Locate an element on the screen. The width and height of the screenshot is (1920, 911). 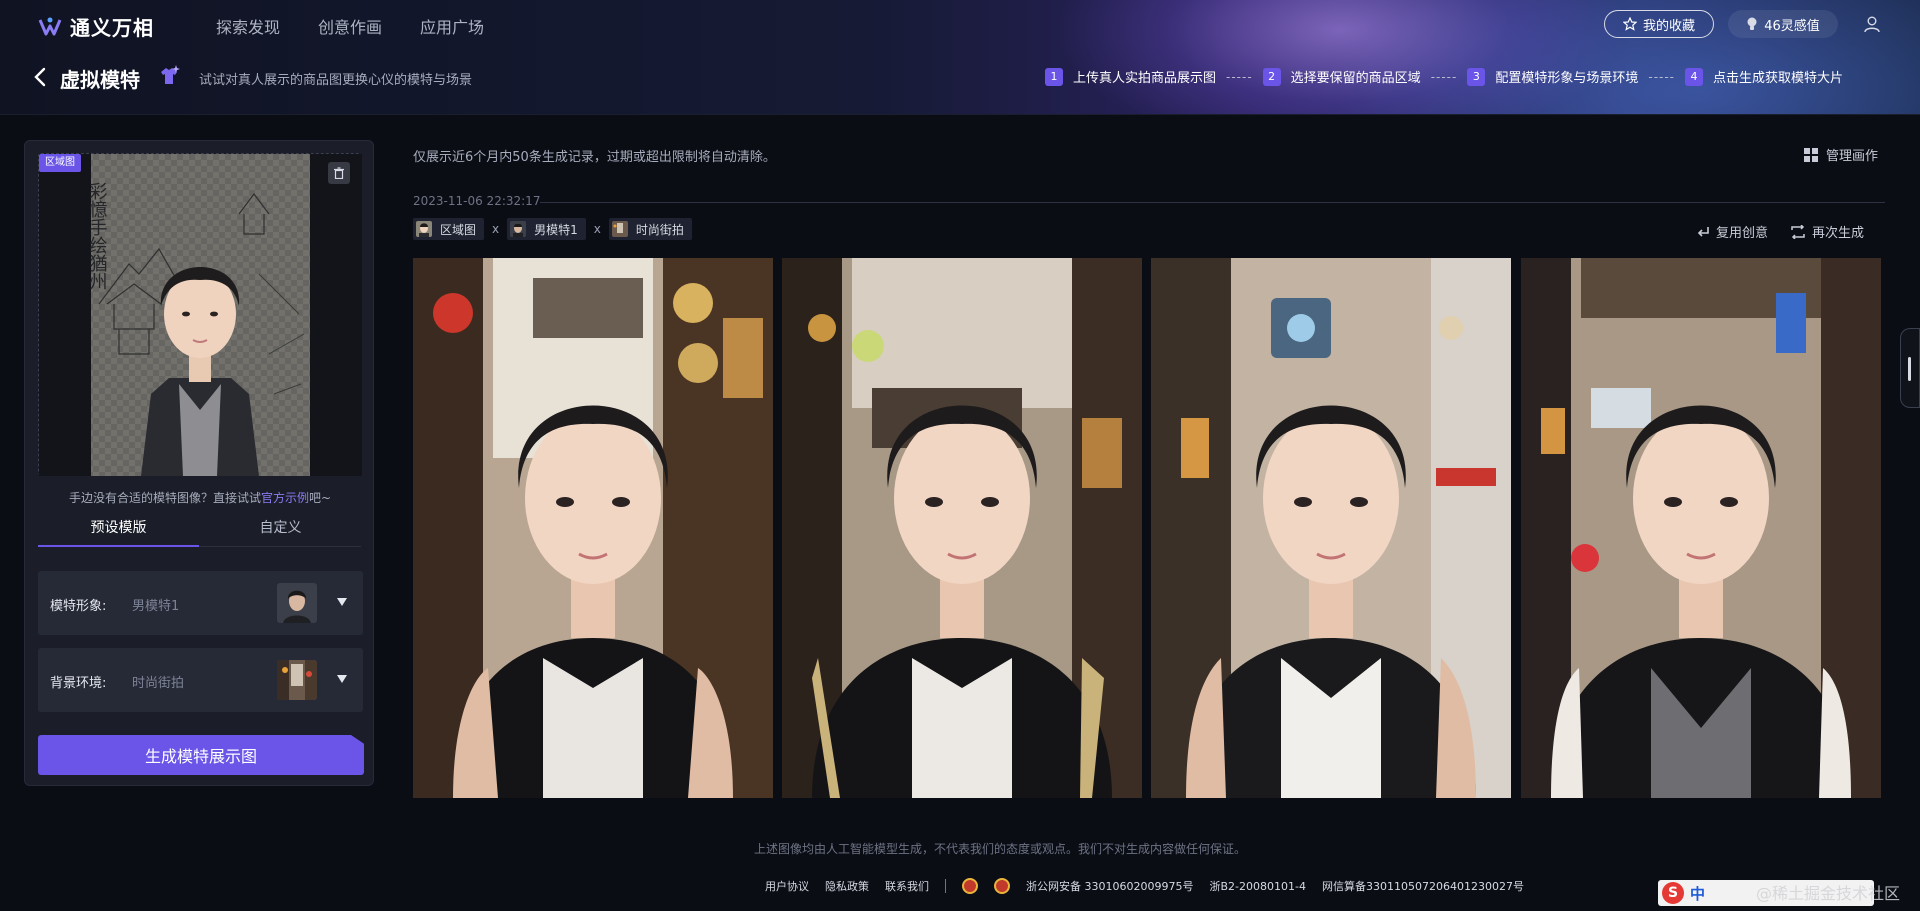
model-thumbnail is located at coordinates (297, 603).